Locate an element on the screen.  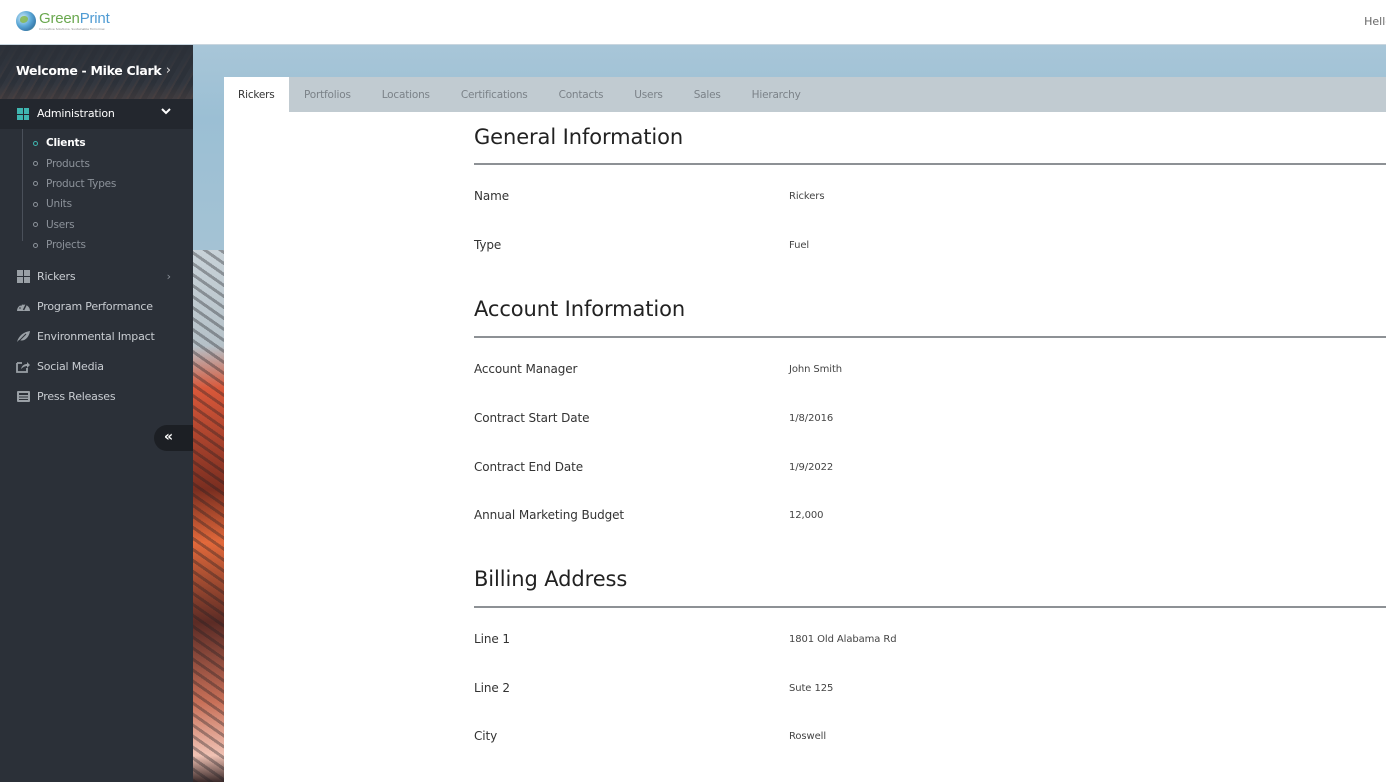
newspaper-icon is located at coordinates (23, 396).